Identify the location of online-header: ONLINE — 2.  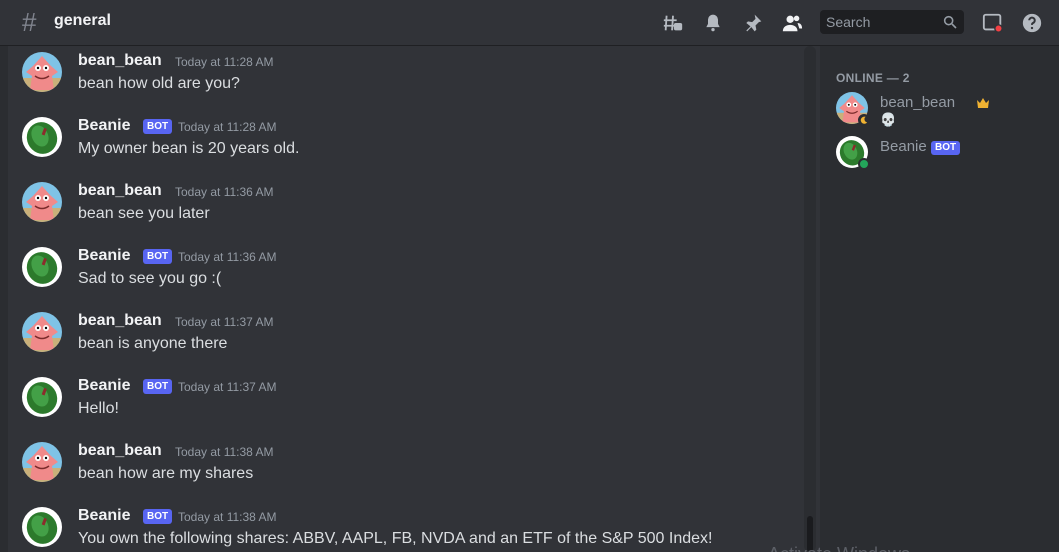
(873, 78).